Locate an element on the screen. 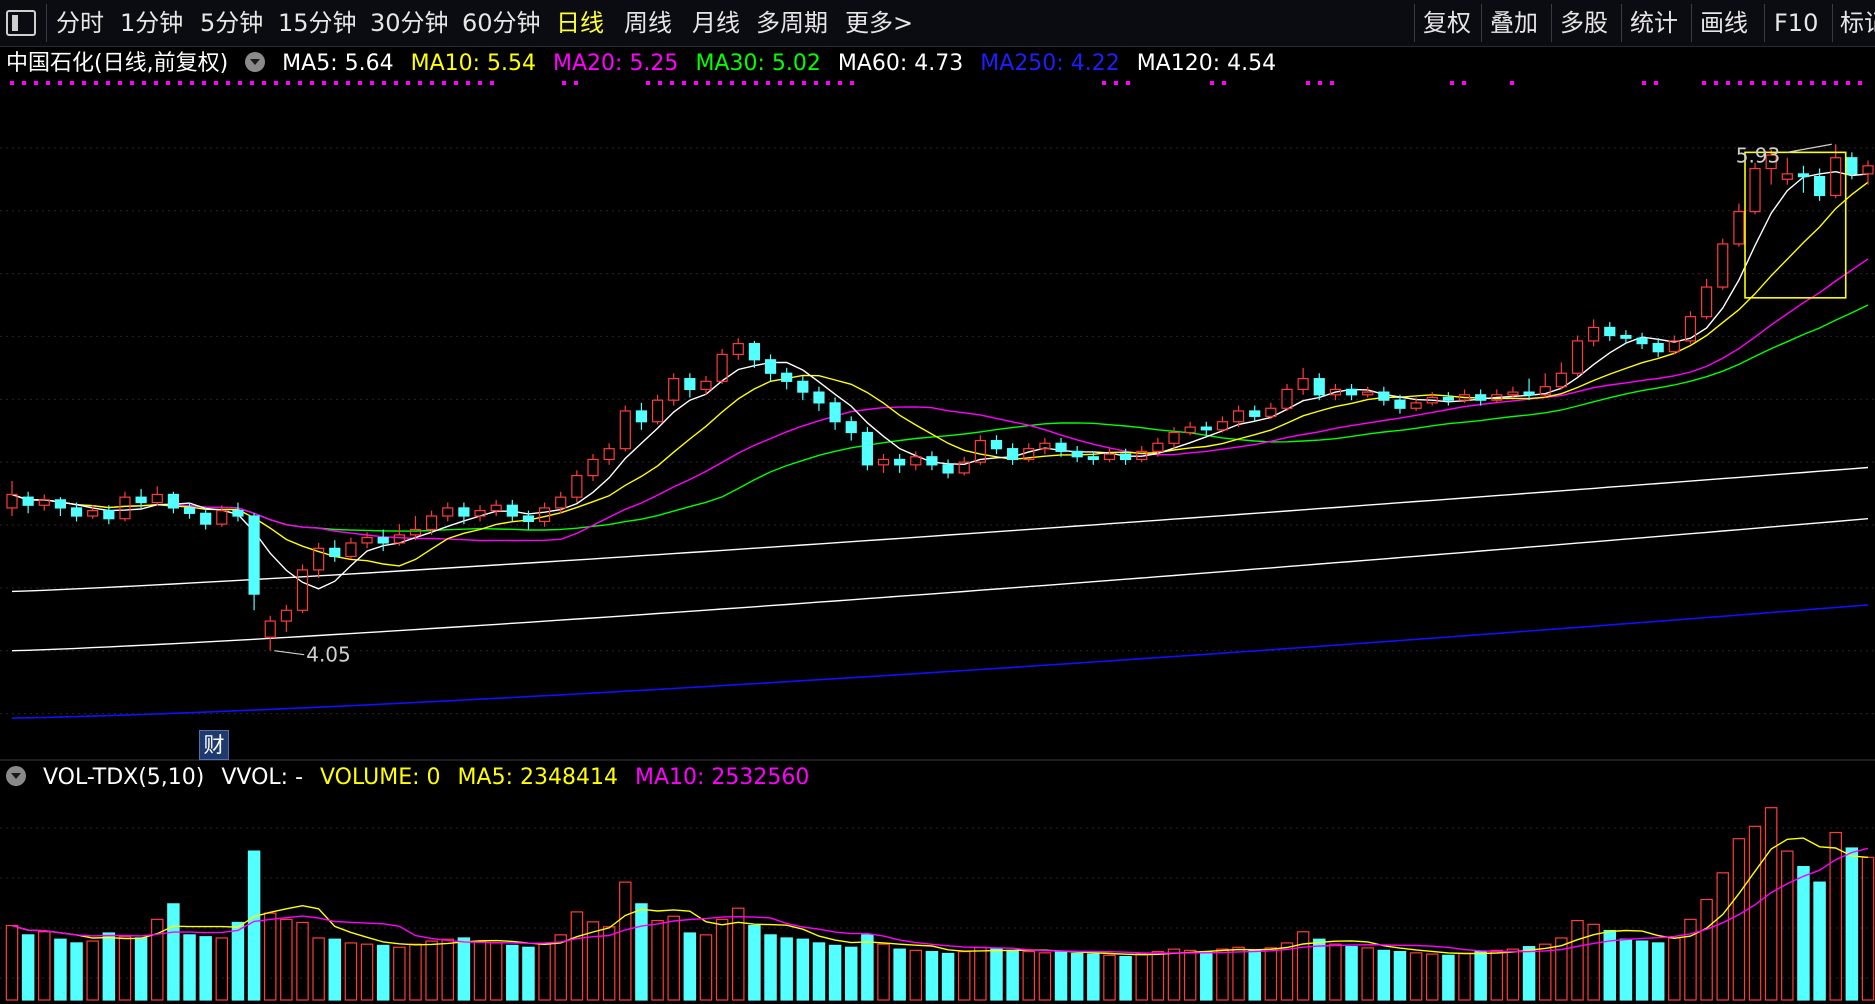 The width and height of the screenshot is (1875, 1004). ma120-line is located at coordinates (940, 585).